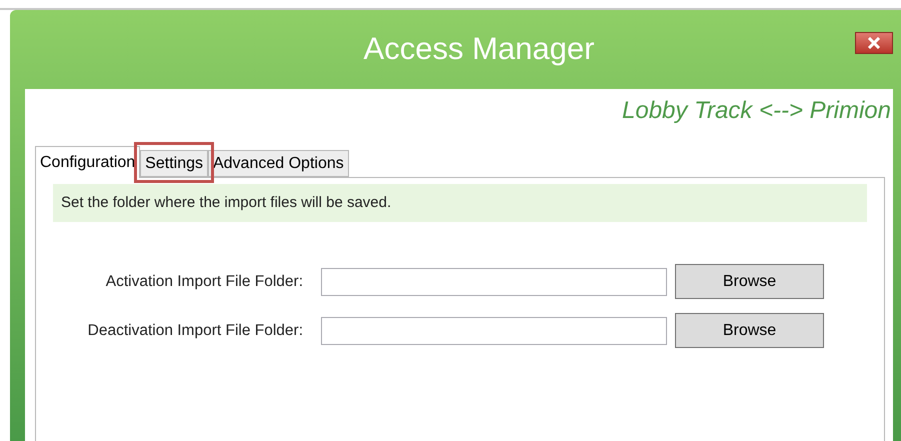 This screenshot has height=441, width=901. I want to click on window-title: Access Manager, so click(478, 49).